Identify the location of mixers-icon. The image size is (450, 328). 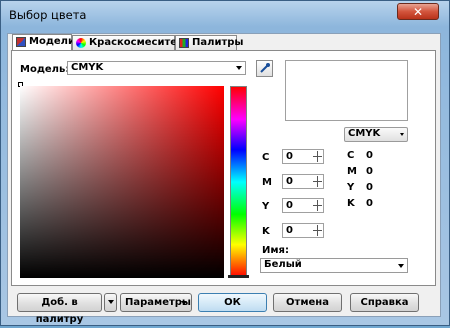
(81, 43).